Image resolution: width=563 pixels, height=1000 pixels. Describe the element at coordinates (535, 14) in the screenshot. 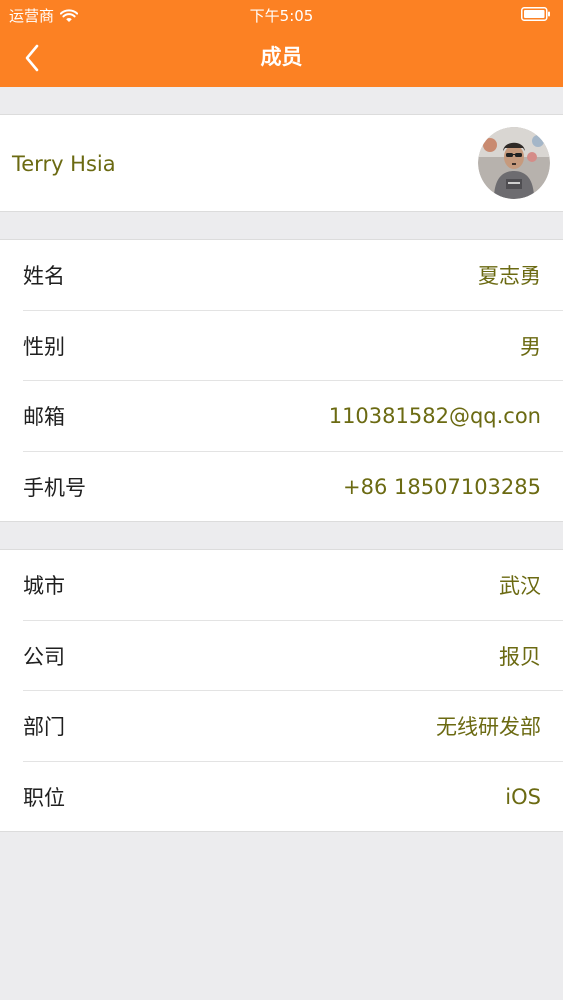

I see `battery-icon` at that location.